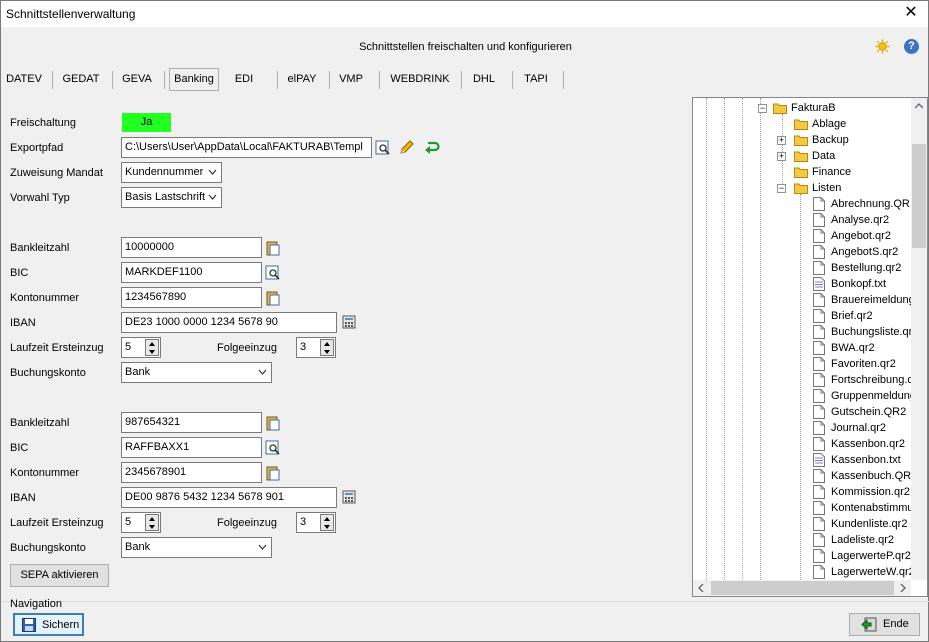 The image size is (929, 642). What do you see at coordinates (48, 624) in the screenshot?
I see `save-button: Sichern` at bounding box center [48, 624].